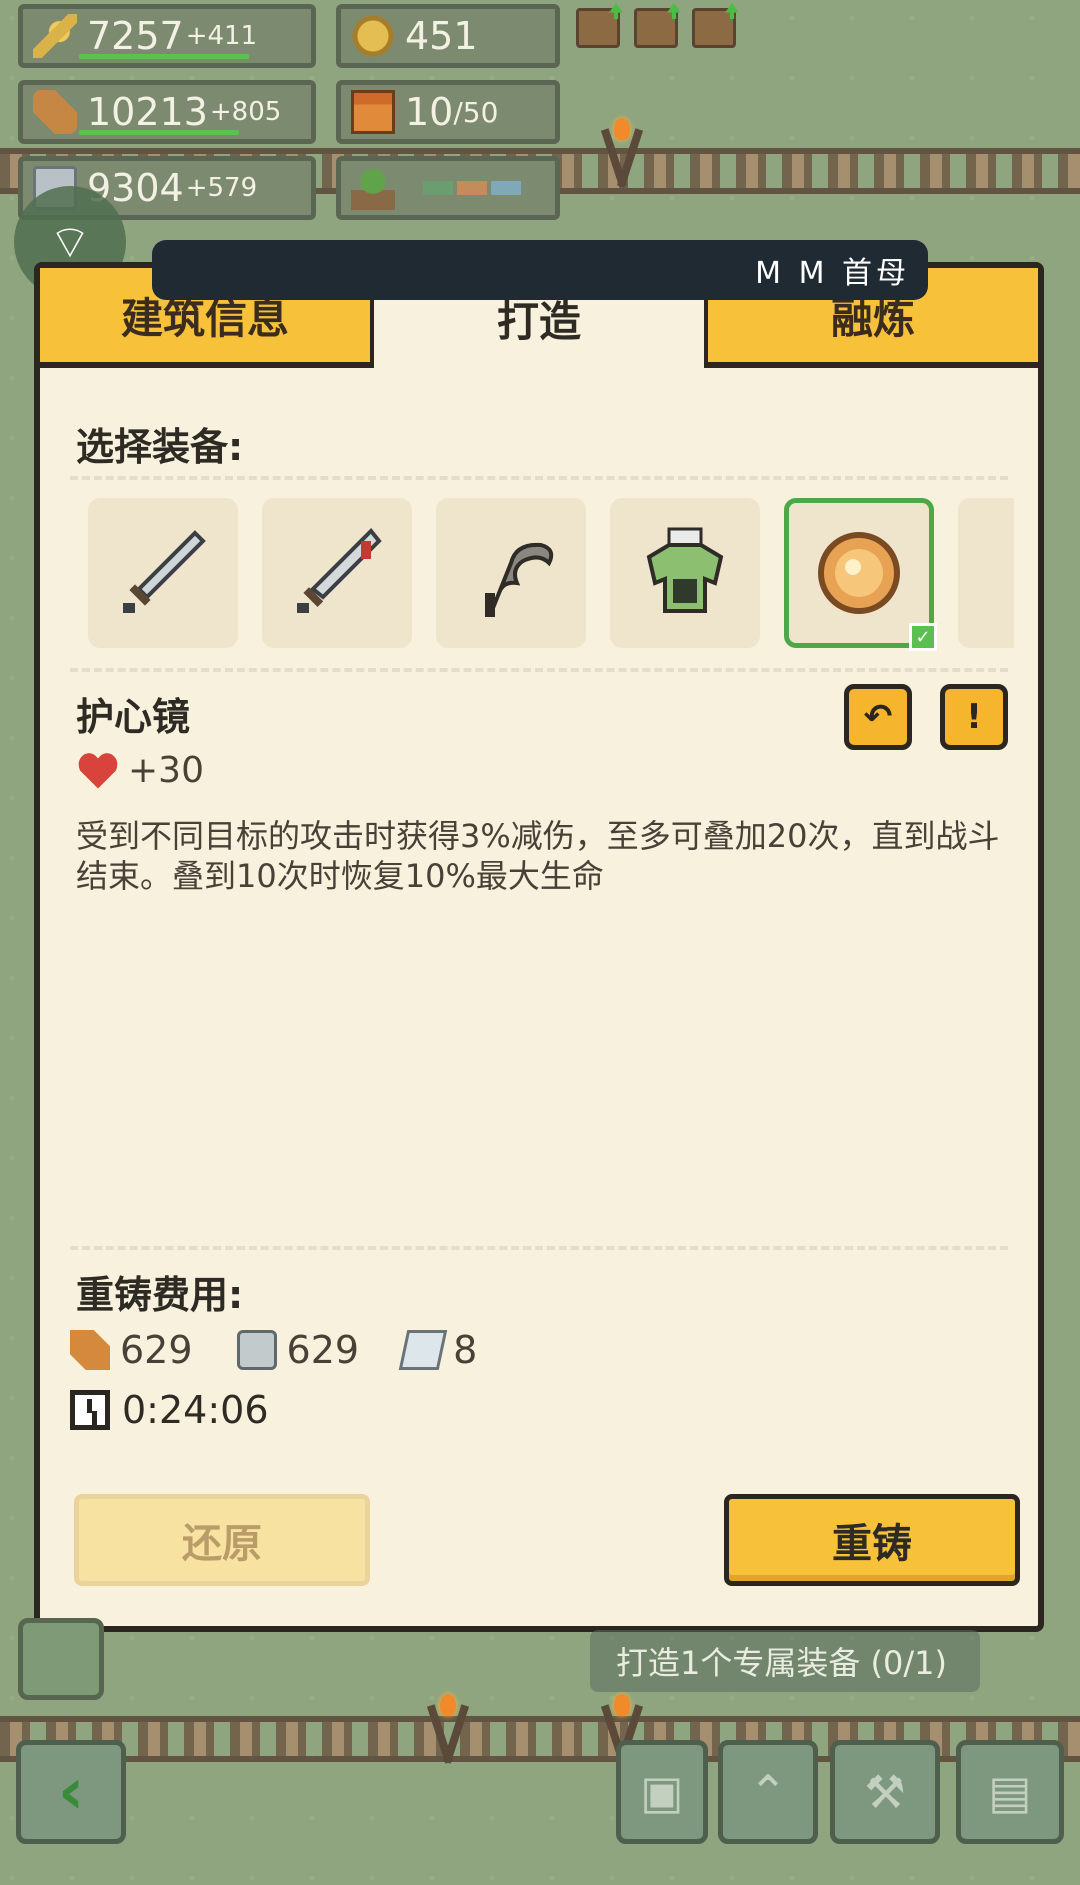 The height and width of the screenshot is (1885, 1080). I want to click on food-bar, so click(164, 56).